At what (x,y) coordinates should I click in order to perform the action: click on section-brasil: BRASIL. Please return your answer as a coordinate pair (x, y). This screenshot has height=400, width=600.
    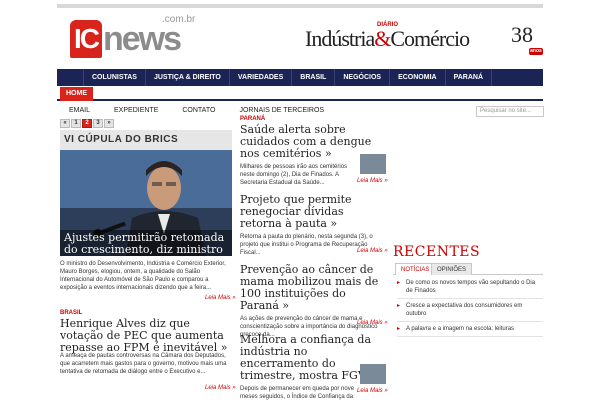
    Looking at the image, I should click on (71, 313).